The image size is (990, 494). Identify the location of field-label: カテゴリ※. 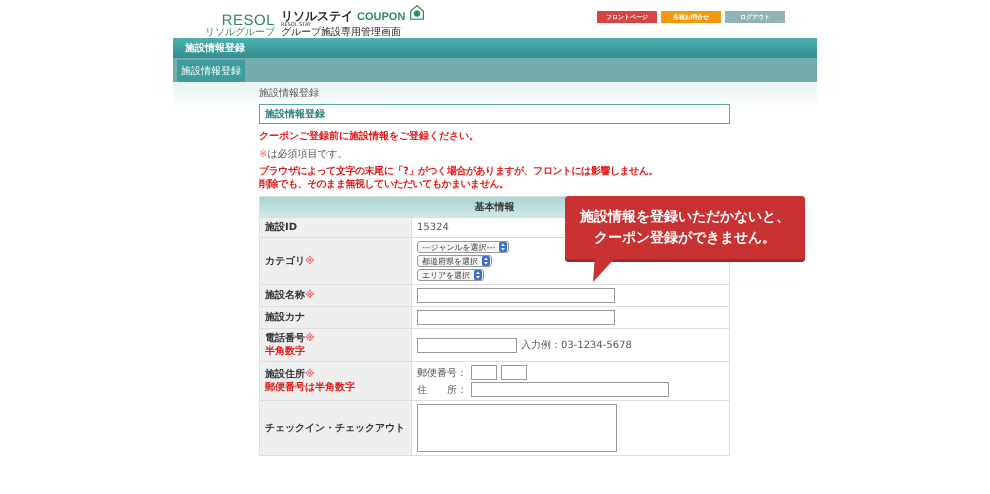
(290, 261).